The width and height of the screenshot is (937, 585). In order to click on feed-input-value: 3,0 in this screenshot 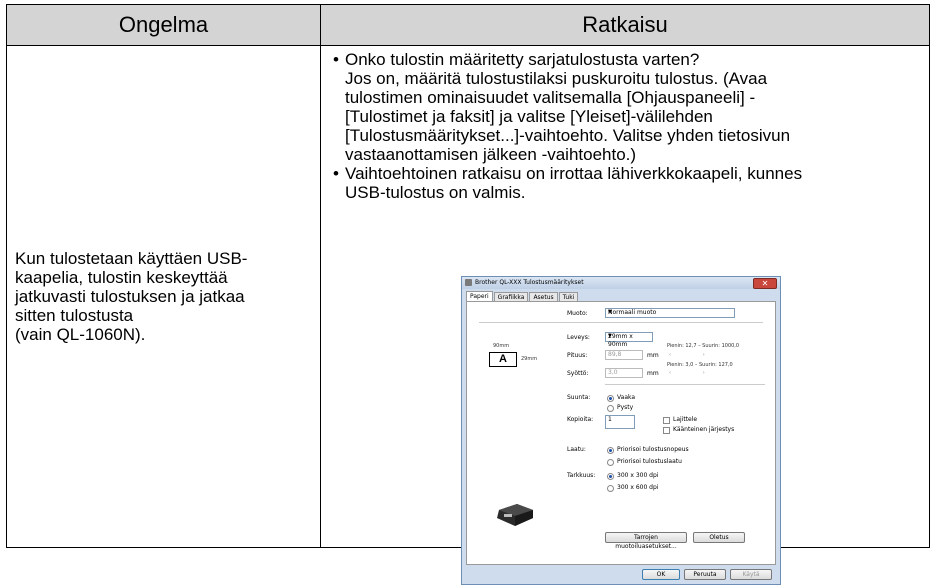, I will do `click(613, 372)`.